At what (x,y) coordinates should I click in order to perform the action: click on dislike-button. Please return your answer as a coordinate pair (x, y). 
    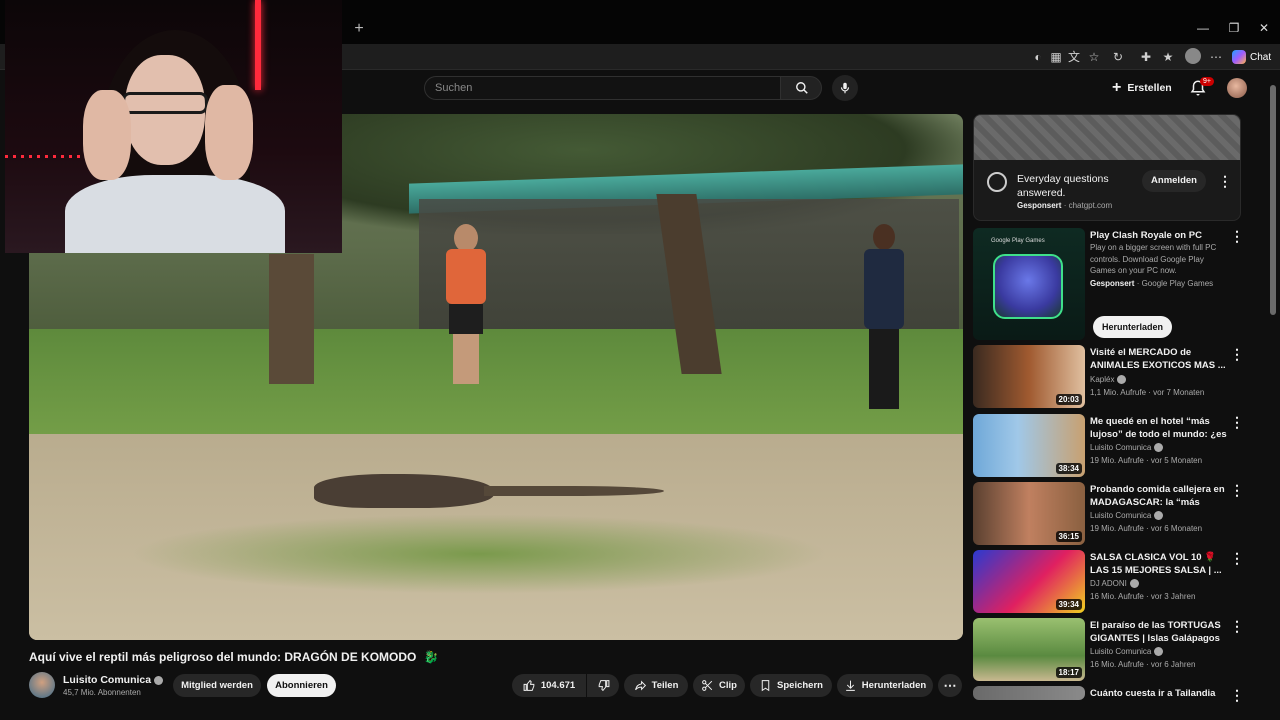
    Looking at the image, I should click on (603, 685).